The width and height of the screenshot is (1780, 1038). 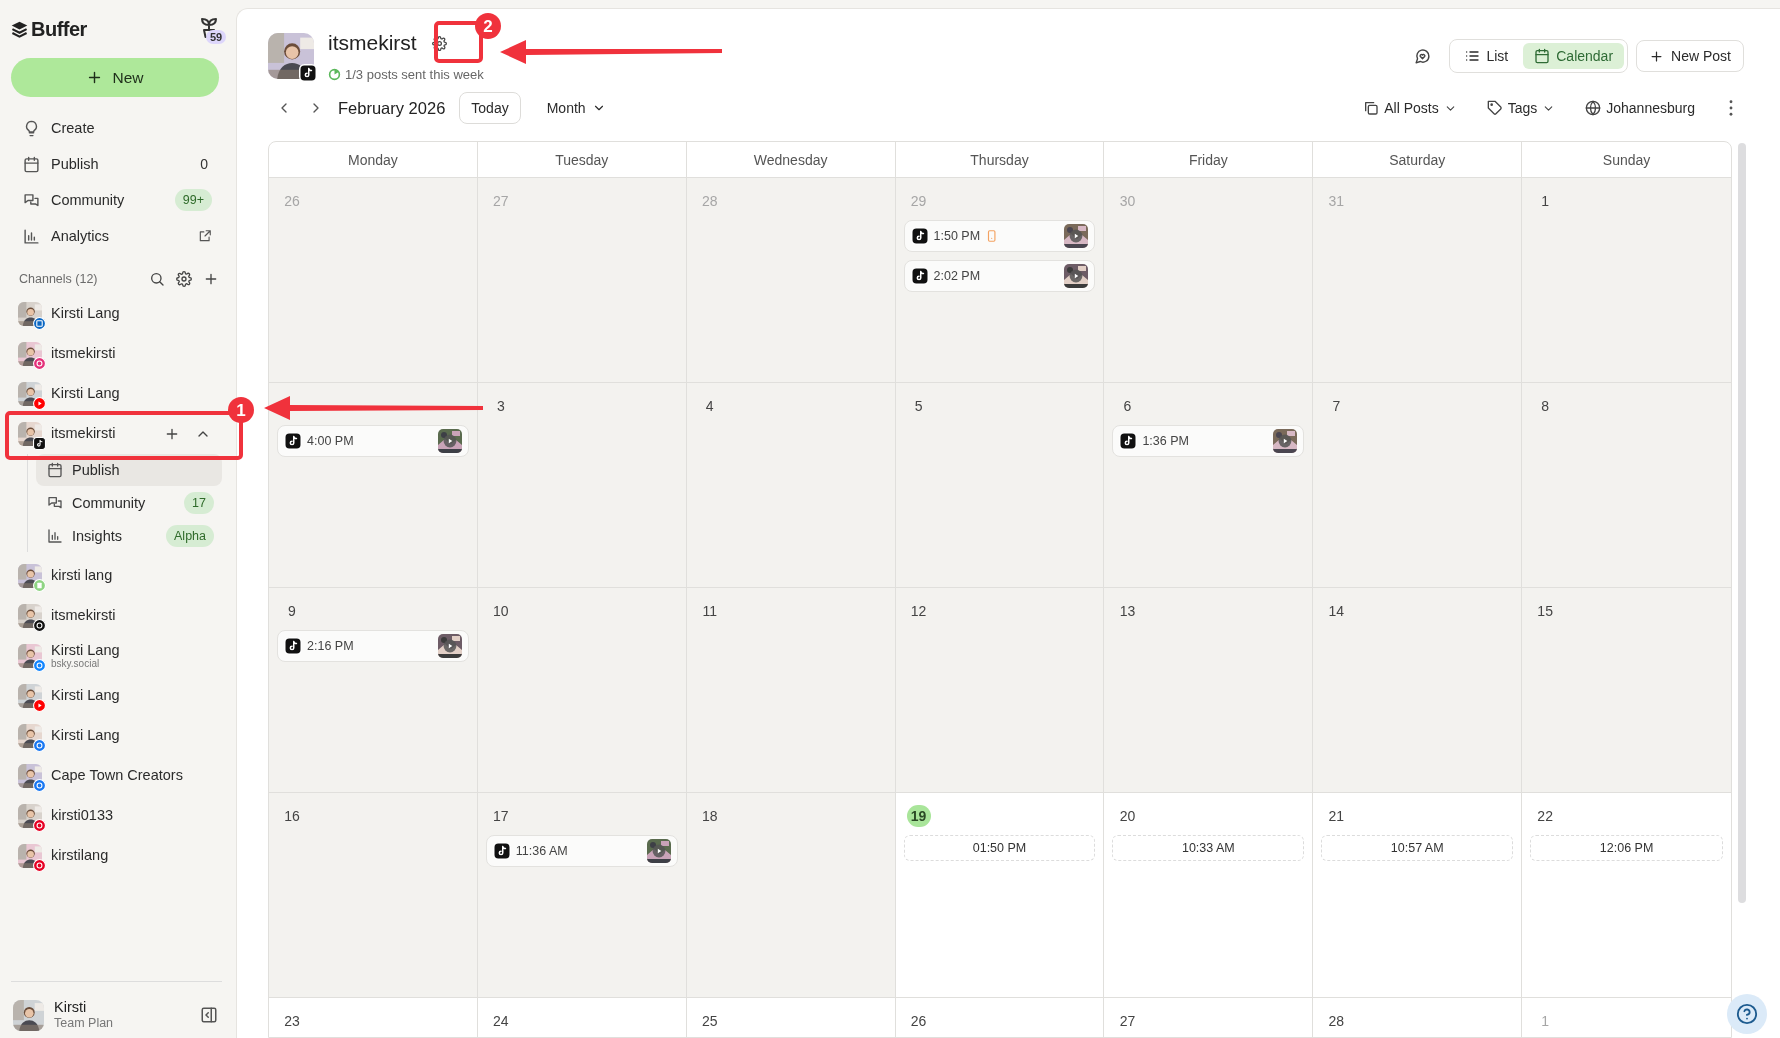 What do you see at coordinates (1209, 690) in the screenshot?
I see `day-cell: 13` at bounding box center [1209, 690].